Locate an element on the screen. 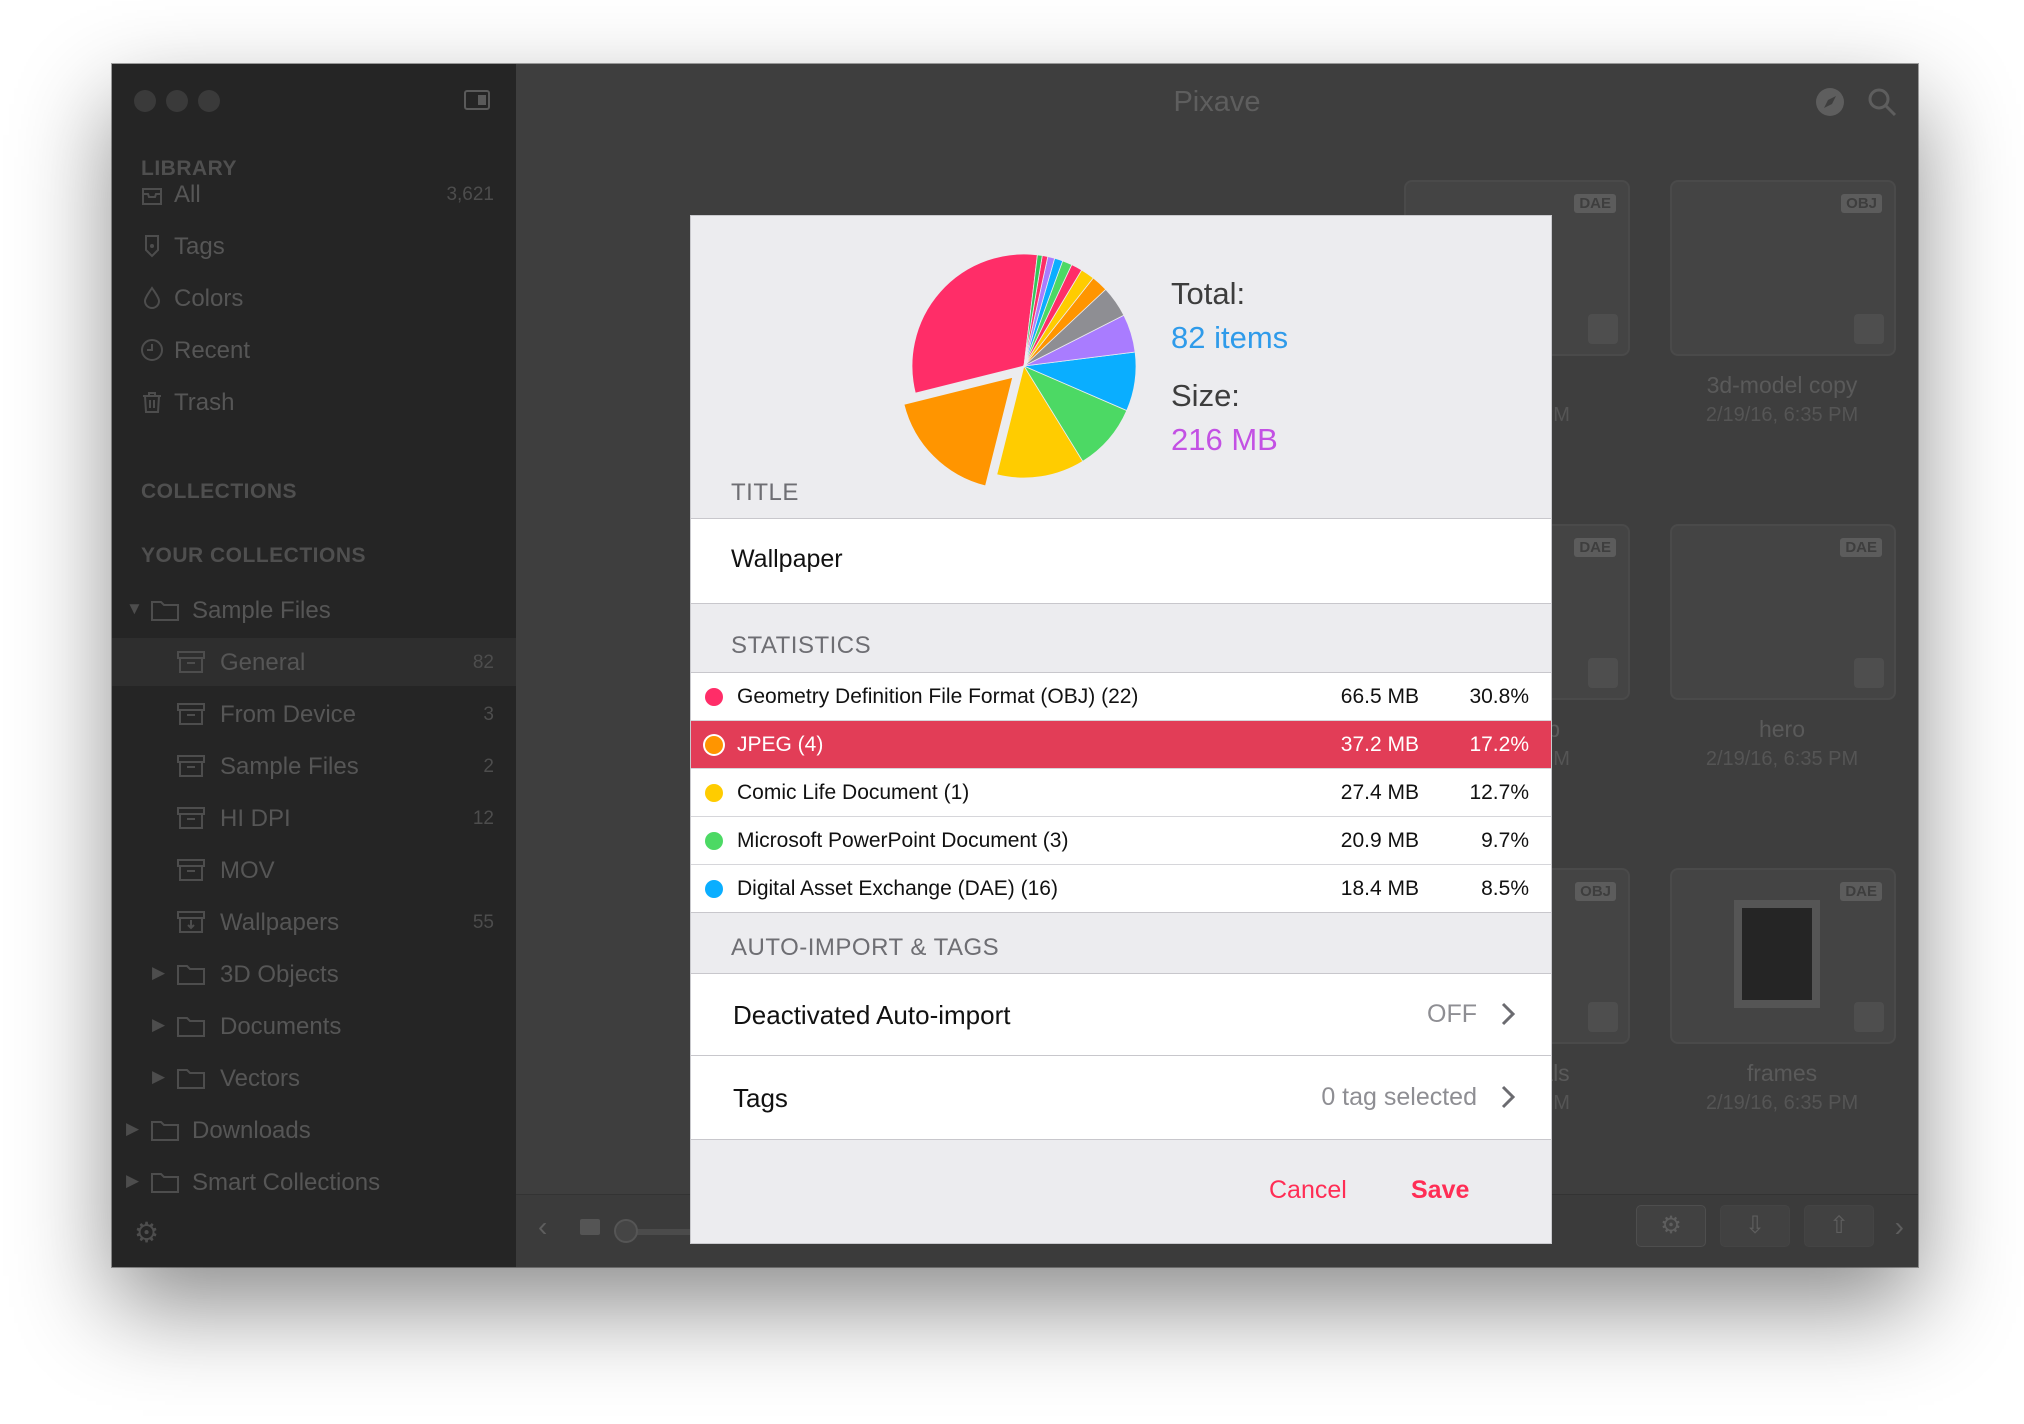 This screenshot has width=2024, height=1424. close-window-button is located at coordinates (145, 101).